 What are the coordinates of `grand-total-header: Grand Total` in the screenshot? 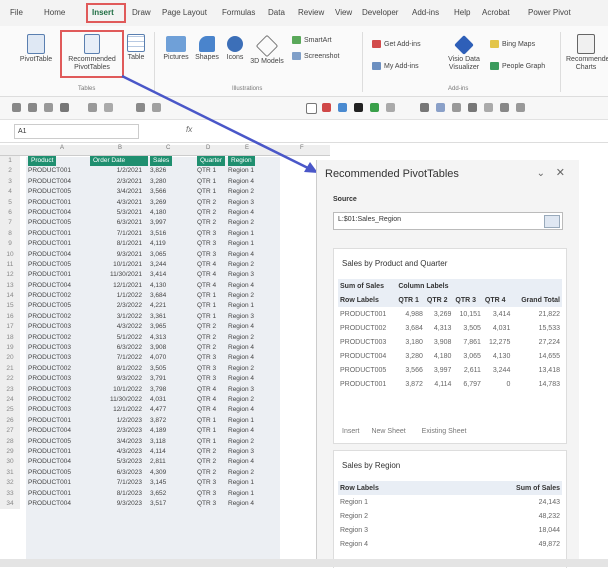 It's located at (540, 300).